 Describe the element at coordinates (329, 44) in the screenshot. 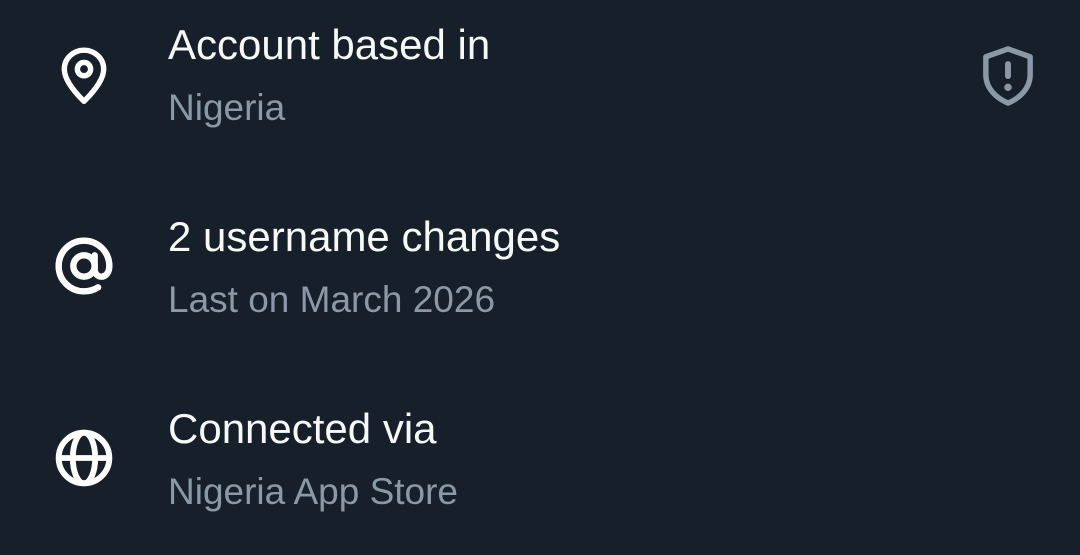

I see `account-location-title: Account based in` at that location.